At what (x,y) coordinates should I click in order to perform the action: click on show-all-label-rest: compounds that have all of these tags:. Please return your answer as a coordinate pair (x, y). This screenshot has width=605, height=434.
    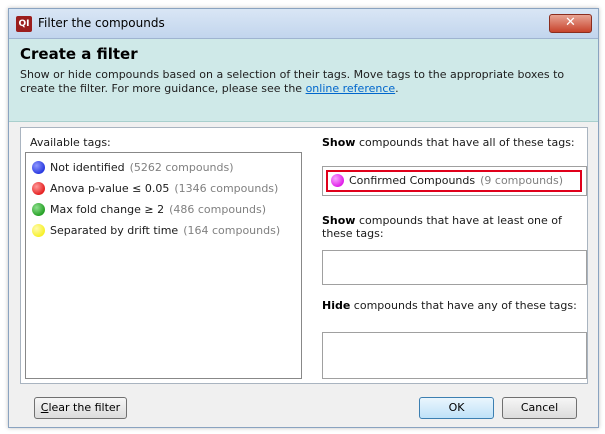
    Looking at the image, I should click on (465, 142).